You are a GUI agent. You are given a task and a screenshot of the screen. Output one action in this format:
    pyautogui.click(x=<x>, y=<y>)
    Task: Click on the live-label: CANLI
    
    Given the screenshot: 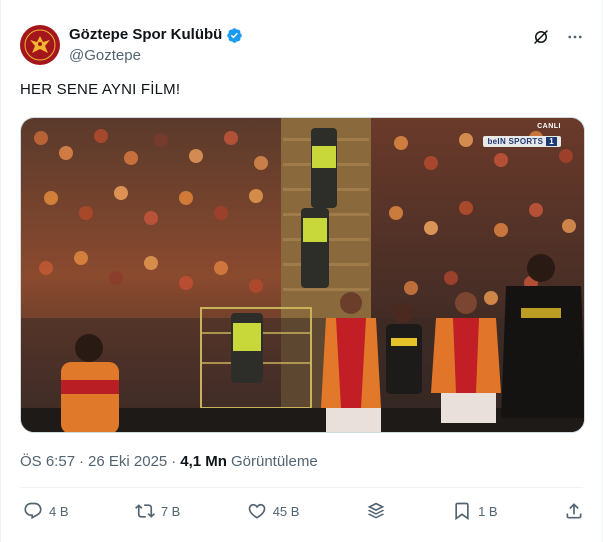 What is the action you would take?
    pyautogui.click(x=549, y=126)
    